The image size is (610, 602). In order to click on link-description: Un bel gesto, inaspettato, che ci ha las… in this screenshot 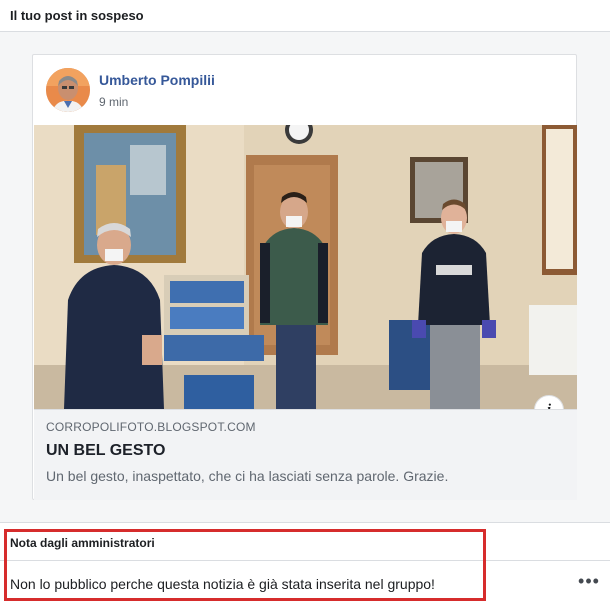, I will do `click(247, 476)`.